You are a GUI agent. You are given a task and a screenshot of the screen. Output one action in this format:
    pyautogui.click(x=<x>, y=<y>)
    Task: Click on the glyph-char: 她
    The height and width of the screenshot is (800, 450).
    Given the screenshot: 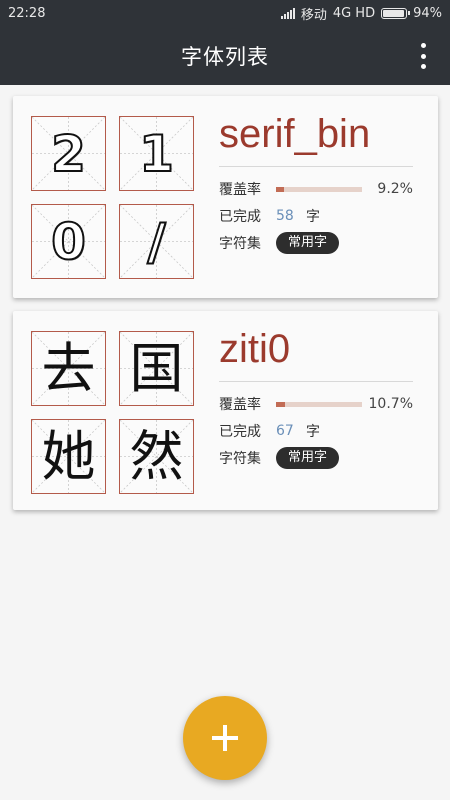 What is the action you would take?
    pyautogui.click(x=68, y=456)
    